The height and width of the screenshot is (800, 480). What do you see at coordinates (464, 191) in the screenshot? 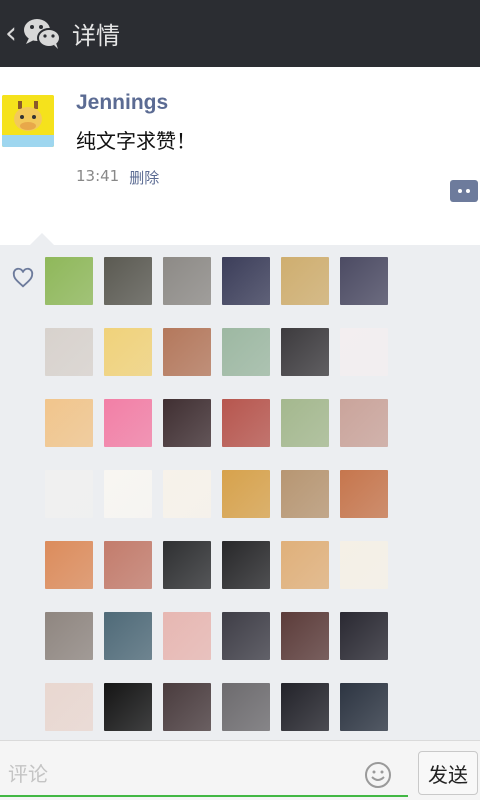
I see `comment-dots-icon` at bounding box center [464, 191].